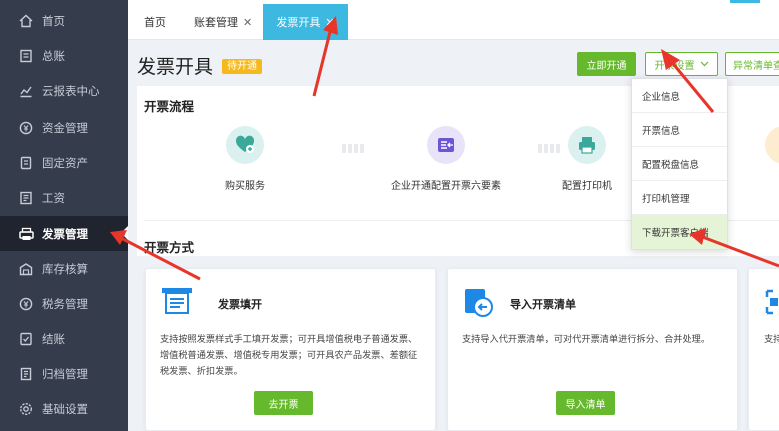 Image resolution: width=779 pixels, height=431 pixels. I want to click on sidebar-item-label: 归档管理, so click(65, 373).